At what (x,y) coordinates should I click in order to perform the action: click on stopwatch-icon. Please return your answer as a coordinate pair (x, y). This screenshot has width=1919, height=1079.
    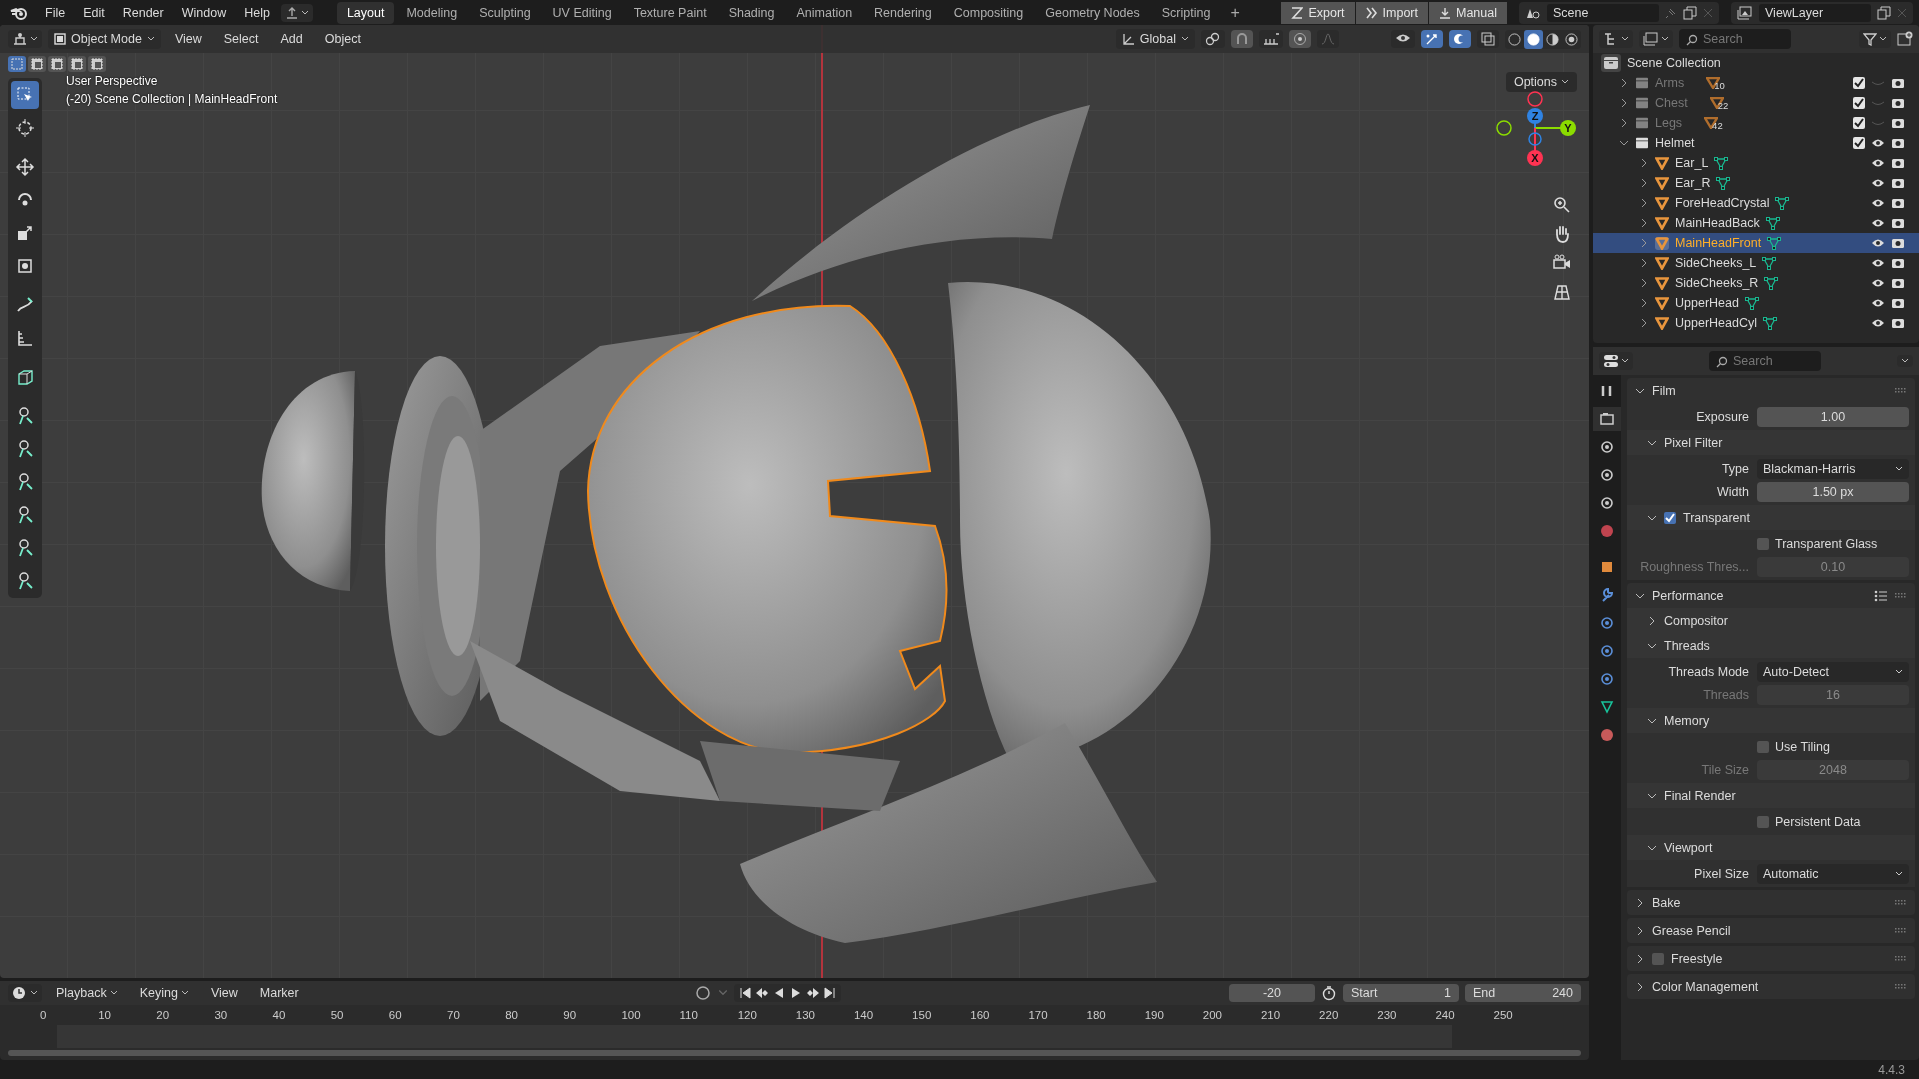
    Looking at the image, I should click on (1329, 993).